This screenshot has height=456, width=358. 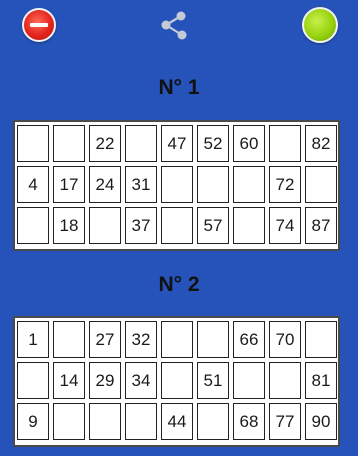 What do you see at coordinates (249, 339) in the screenshot?
I see `number-cell: 66` at bounding box center [249, 339].